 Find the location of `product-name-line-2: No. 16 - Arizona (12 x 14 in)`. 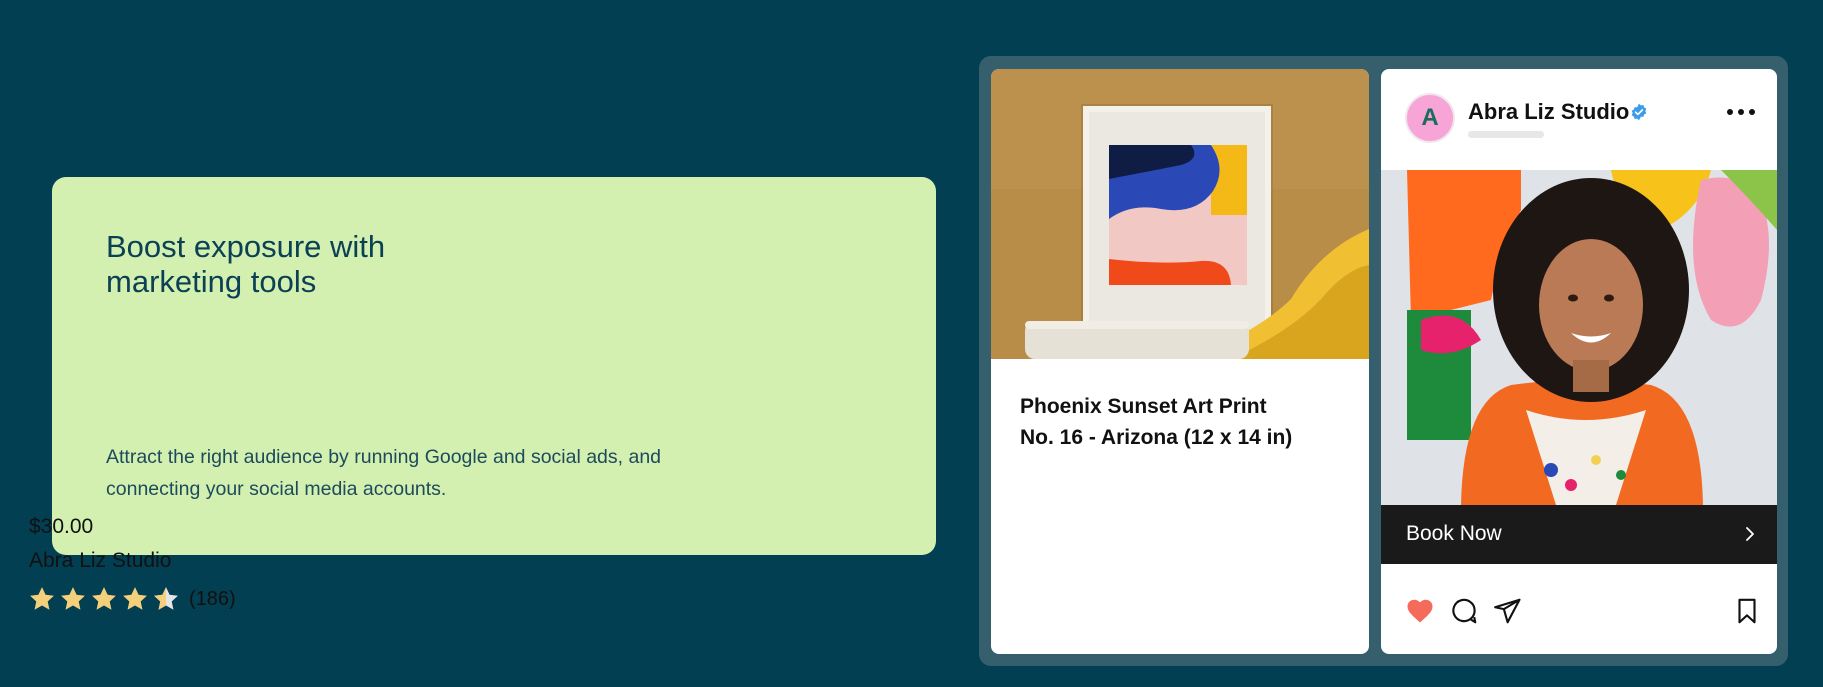

product-name-line-2: No. 16 - Arizona (12 x 14 in) is located at coordinates (1156, 437).